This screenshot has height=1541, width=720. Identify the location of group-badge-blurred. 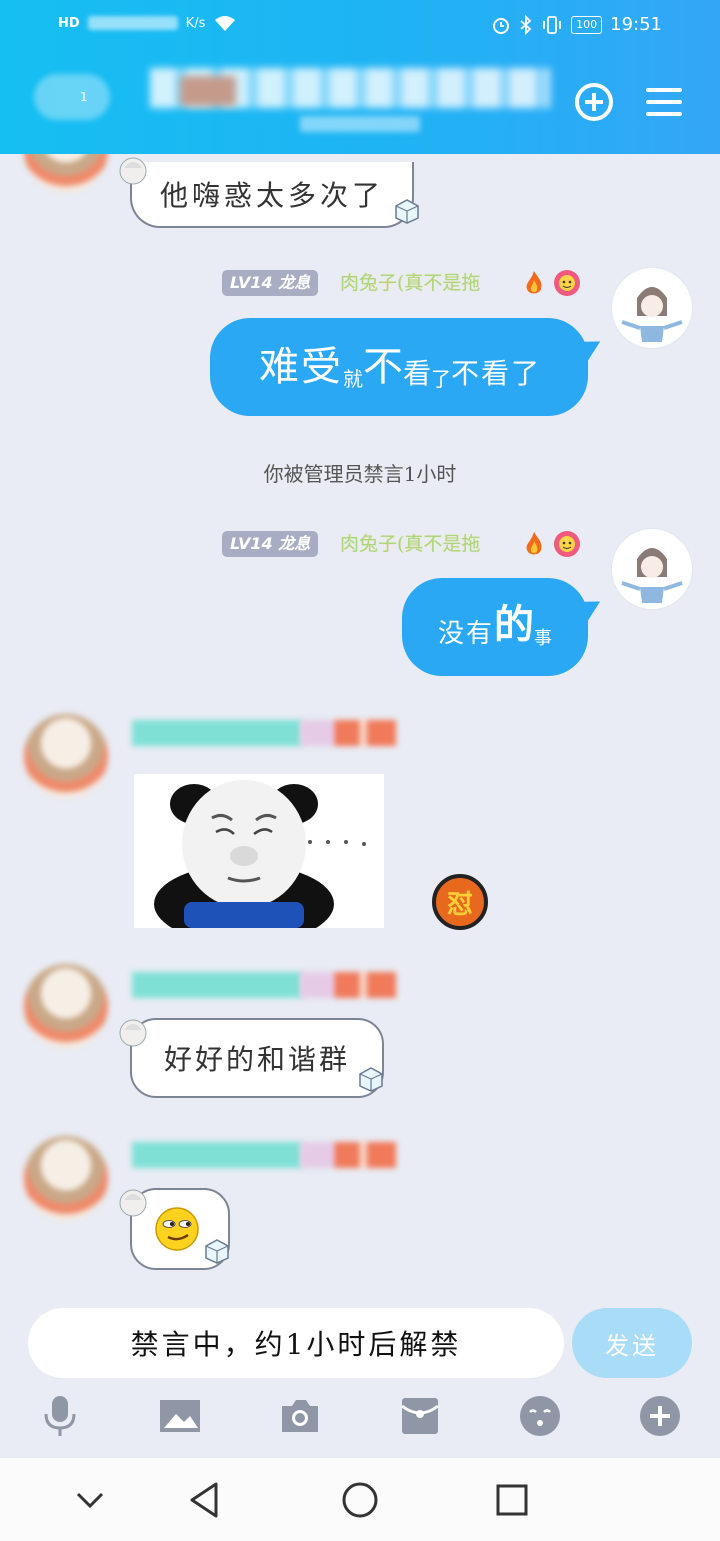
(208, 91).